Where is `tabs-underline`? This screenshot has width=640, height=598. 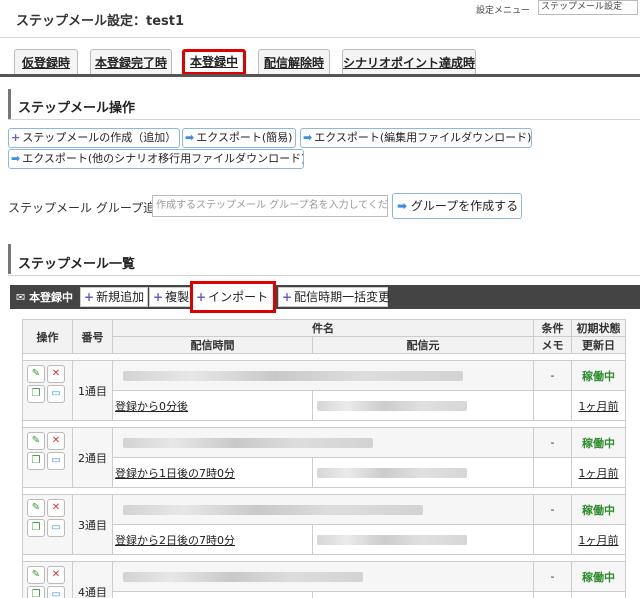
tabs-underline is located at coordinates (320, 75).